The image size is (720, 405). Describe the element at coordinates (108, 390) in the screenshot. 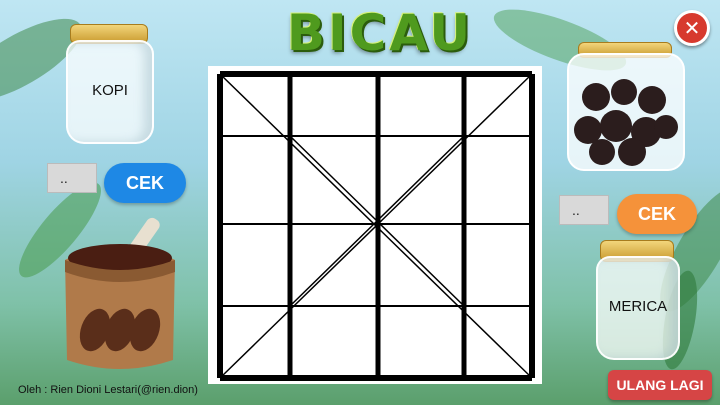

I see `author-credit: Oleh : Rien Dioni Lestari(@rien.dion)` at that location.